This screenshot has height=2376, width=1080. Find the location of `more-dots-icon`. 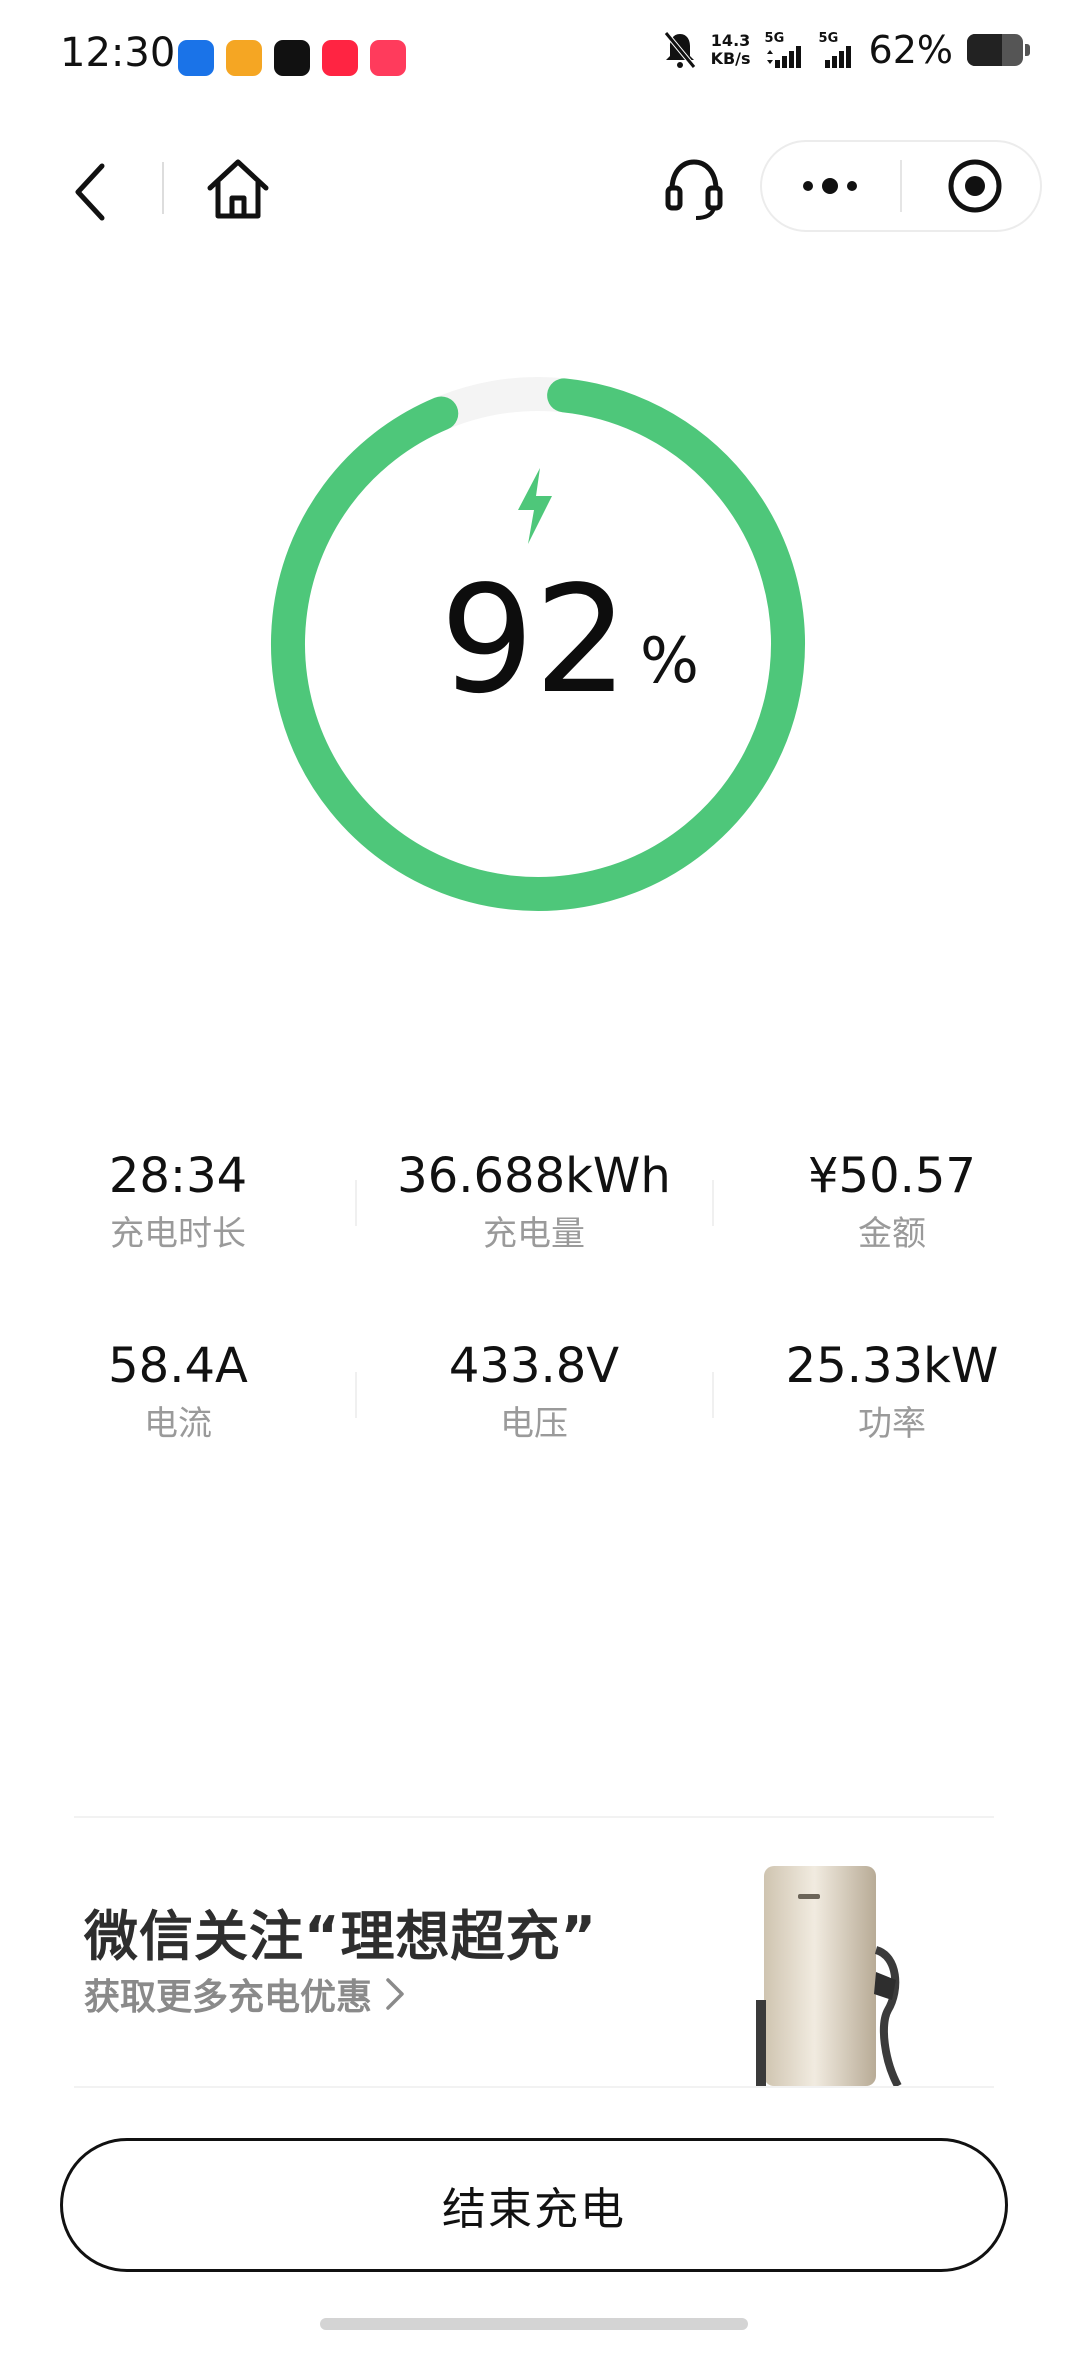

more-dots-icon is located at coordinates (830, 186).